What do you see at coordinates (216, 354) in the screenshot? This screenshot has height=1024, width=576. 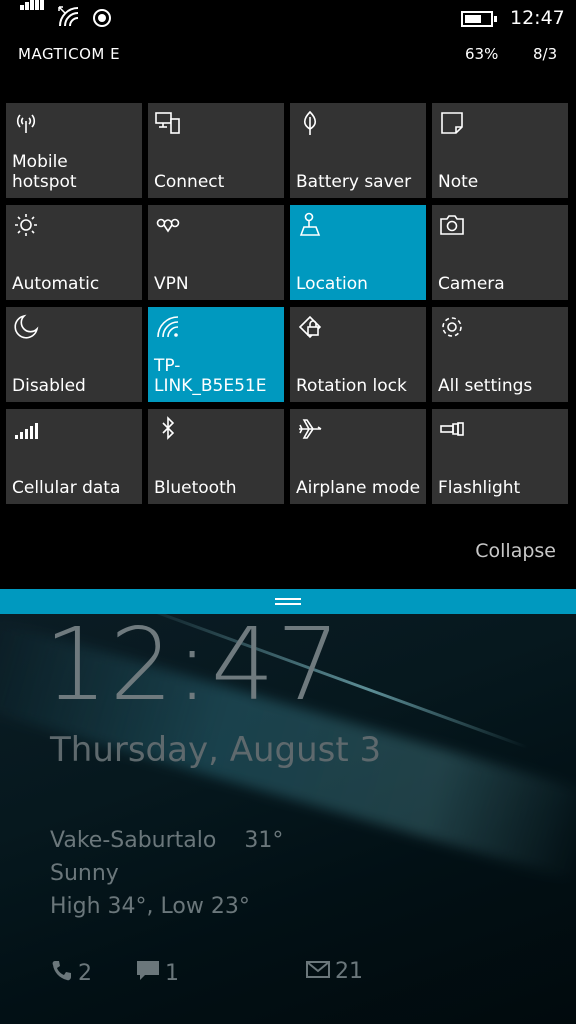 I see `tile-wifi: TP- LINK_B5E51E` at bounding box center [216, 354].